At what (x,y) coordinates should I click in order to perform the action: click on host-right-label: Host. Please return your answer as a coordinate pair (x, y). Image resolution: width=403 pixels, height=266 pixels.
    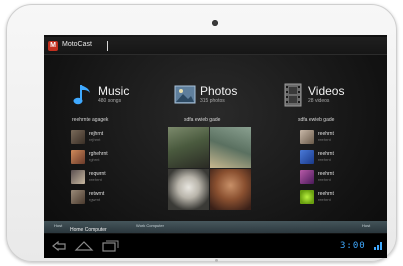
    Looking at the image, I should click on (366, 225).